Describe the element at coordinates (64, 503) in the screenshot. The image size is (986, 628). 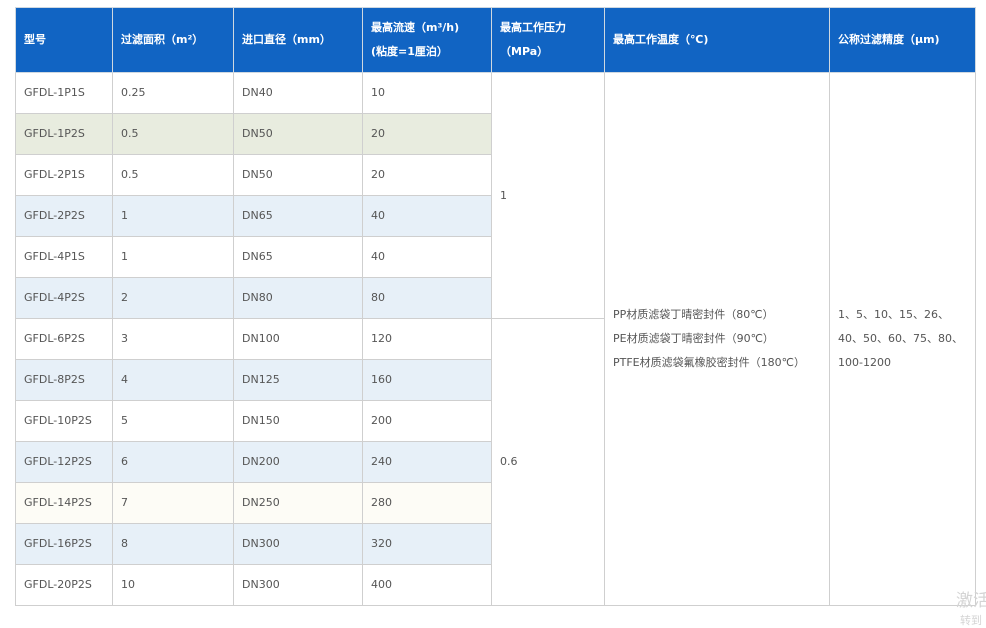
I see `cell-model: GFDL-14P2S` at that location.